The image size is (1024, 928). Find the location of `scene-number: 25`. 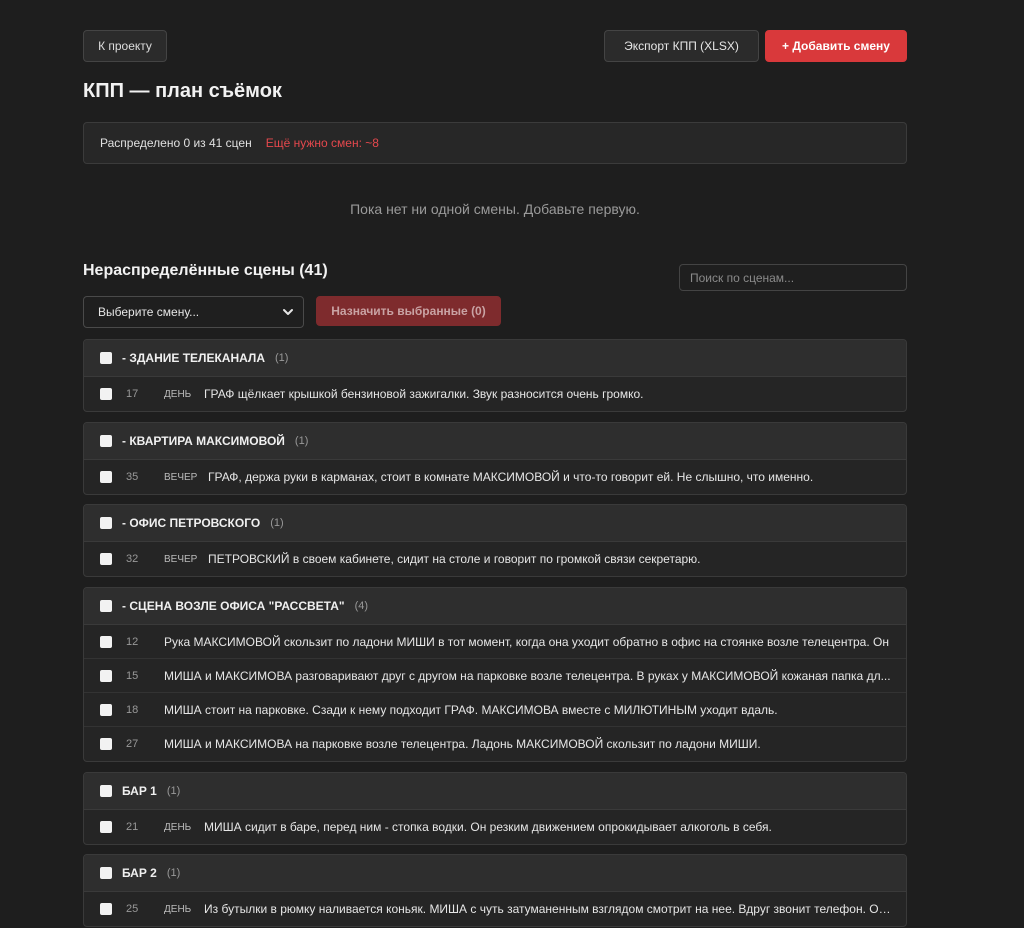

scene-number: 25 is located at coordinates (132, 909).